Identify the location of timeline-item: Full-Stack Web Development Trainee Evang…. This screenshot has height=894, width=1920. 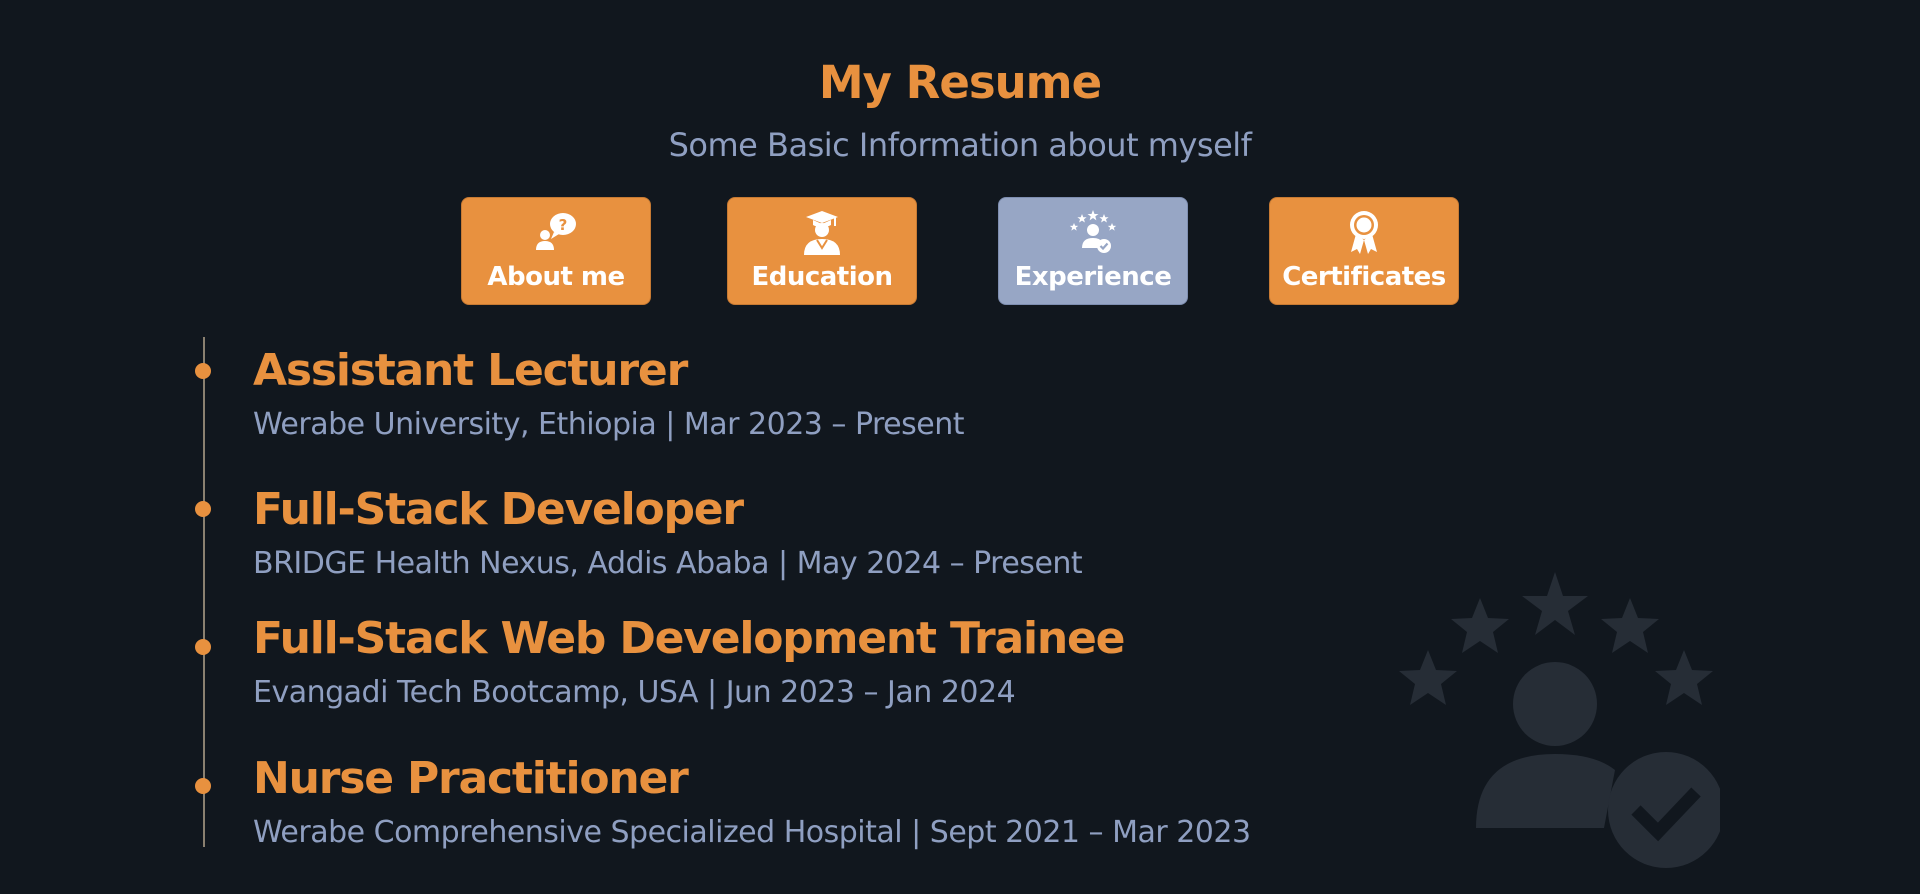
(660, 663).